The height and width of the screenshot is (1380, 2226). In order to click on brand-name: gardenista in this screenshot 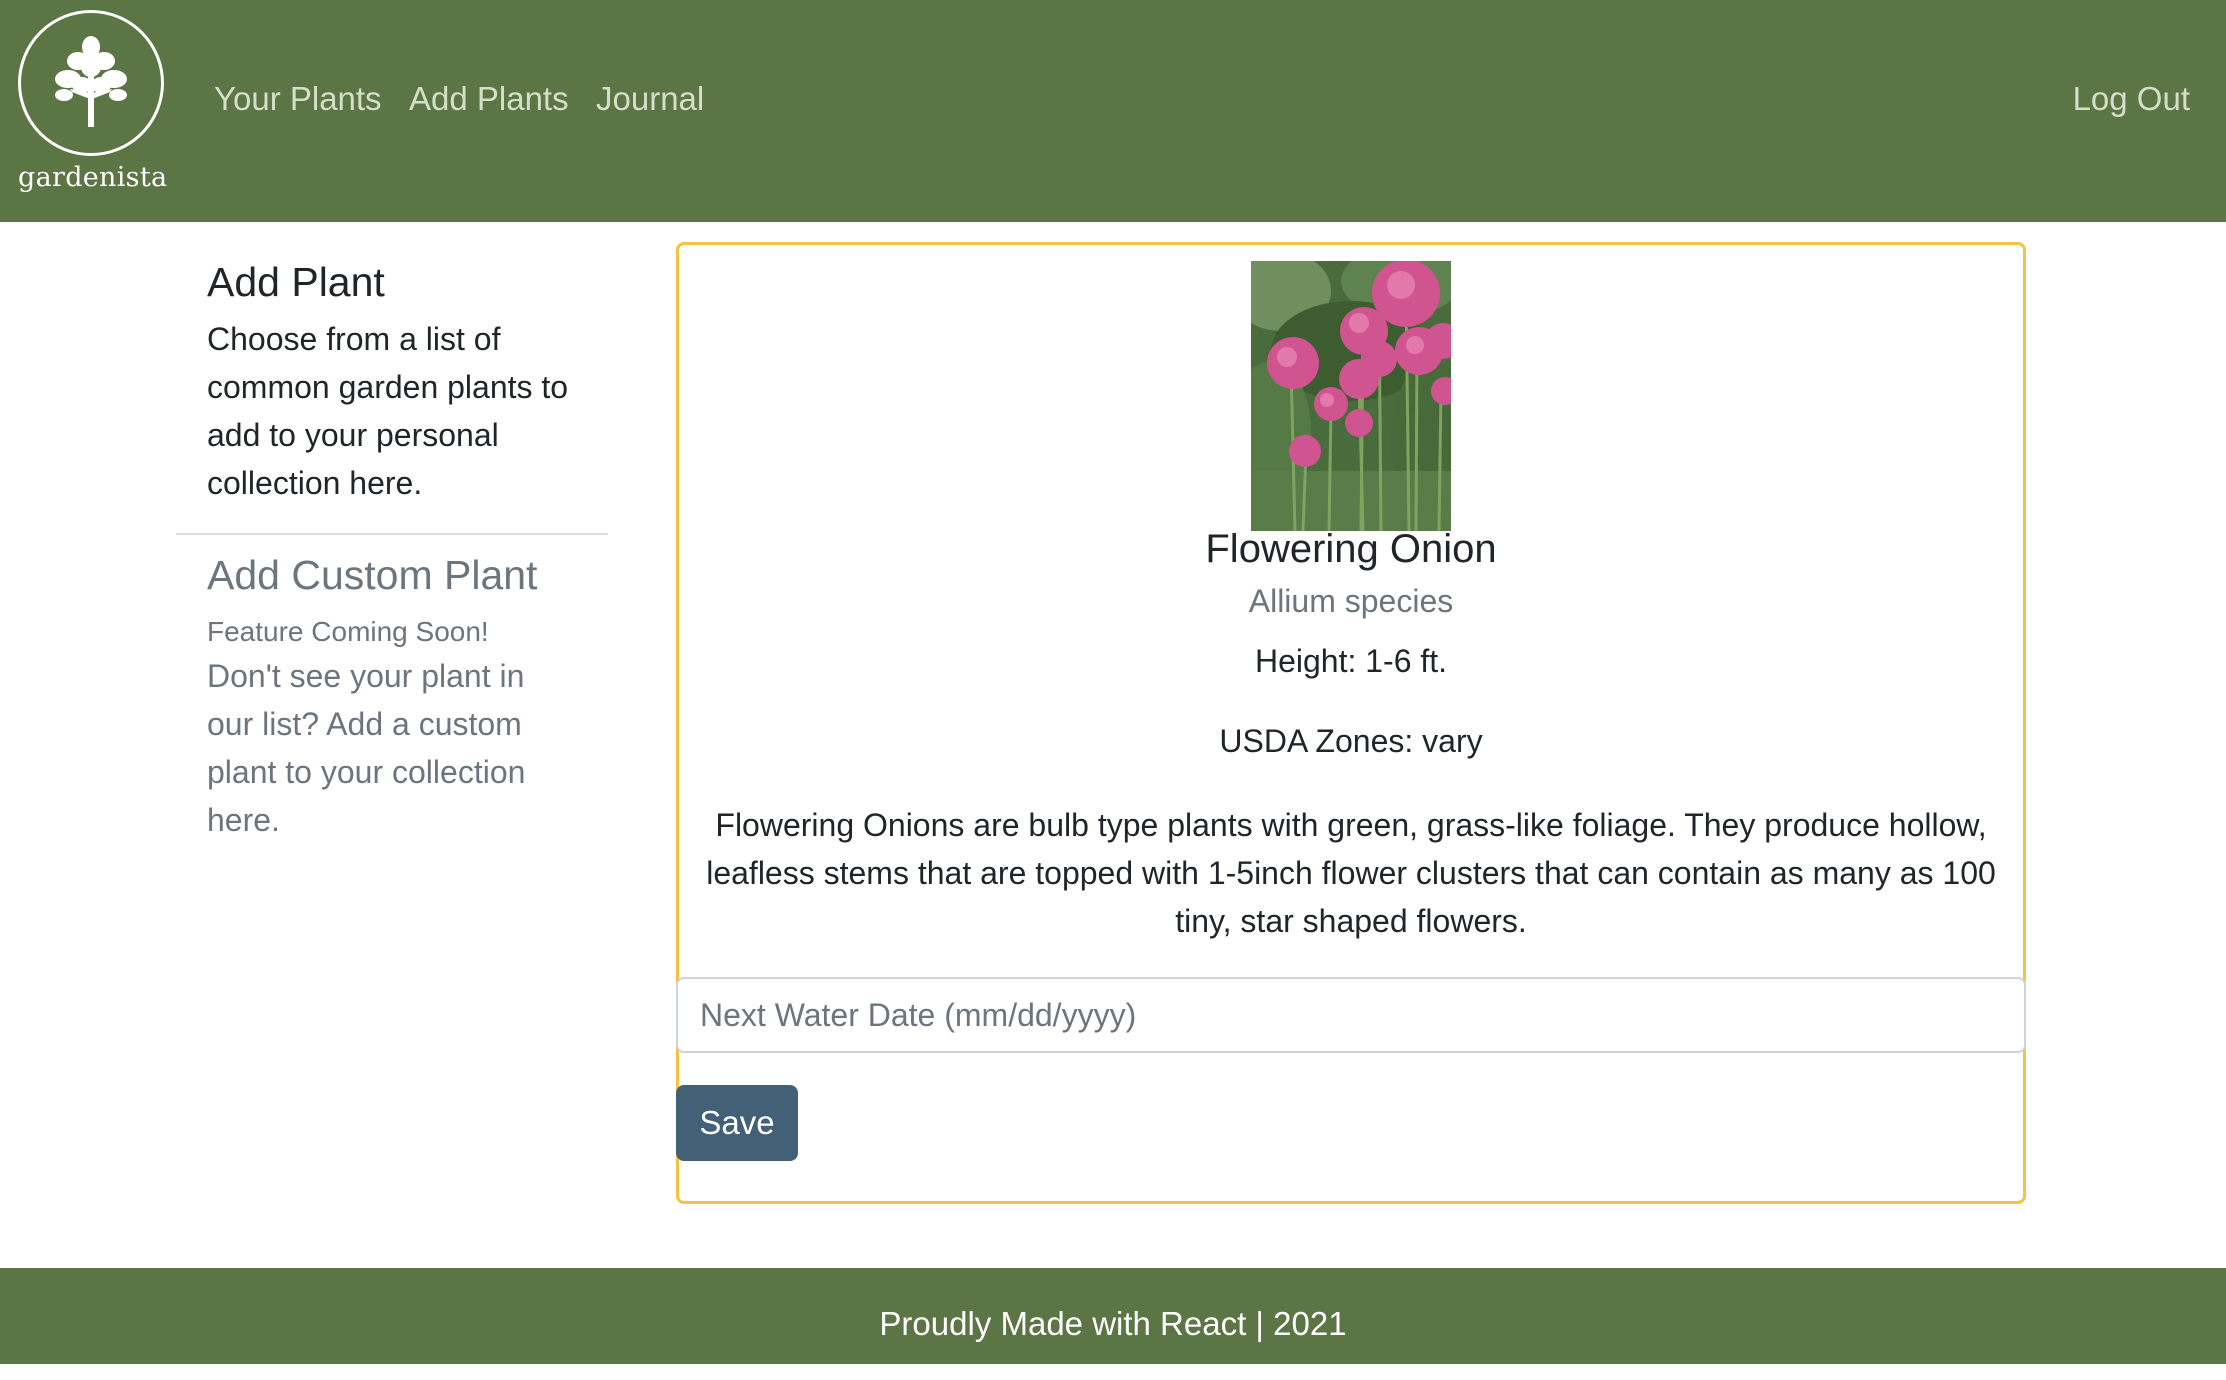, I will do `click(93, 177)`.